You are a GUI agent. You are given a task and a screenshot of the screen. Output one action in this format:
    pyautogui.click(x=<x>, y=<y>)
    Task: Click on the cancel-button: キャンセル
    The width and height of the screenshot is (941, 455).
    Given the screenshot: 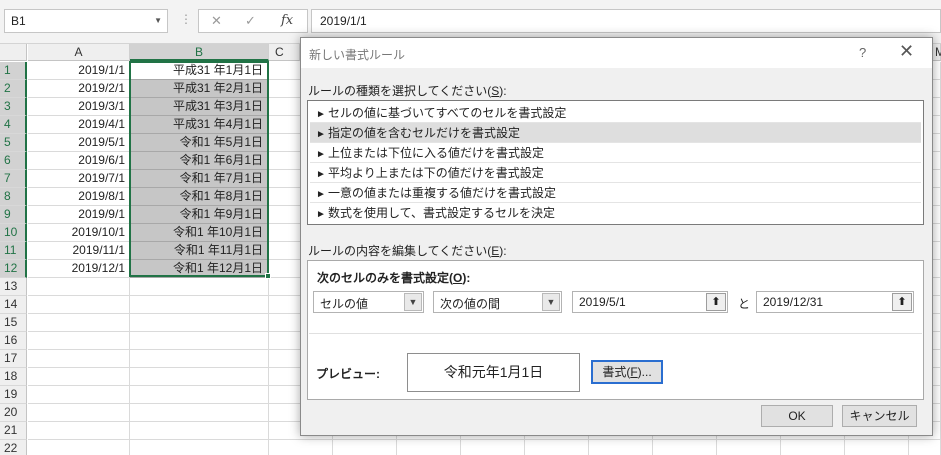 What is the action you would take?
    pyautogui.click(x=879, y=416)
    